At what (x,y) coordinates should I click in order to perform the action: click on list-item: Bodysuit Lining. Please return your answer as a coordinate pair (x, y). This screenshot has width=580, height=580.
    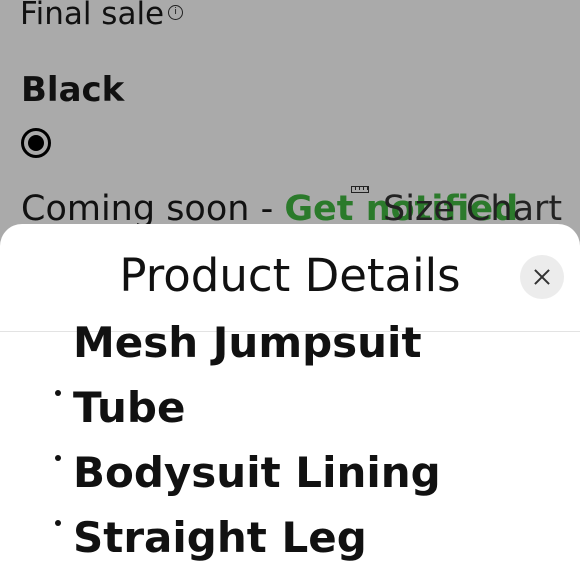
    Looking at the image, I should click on (290, 482).